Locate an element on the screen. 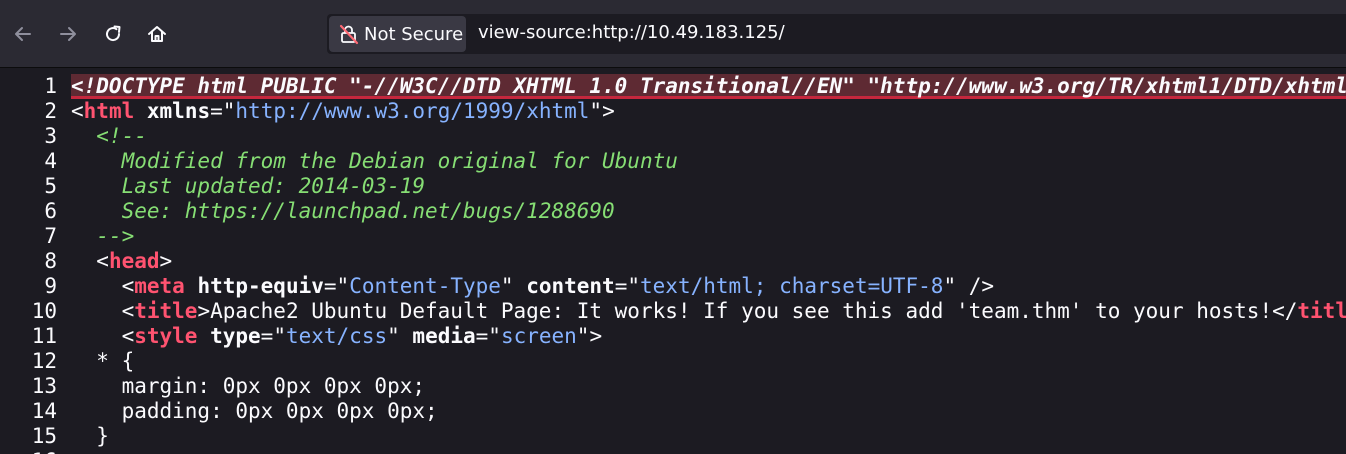  source-code: <style type="text/css" media="screen"> is located at coordinates (337, 336).